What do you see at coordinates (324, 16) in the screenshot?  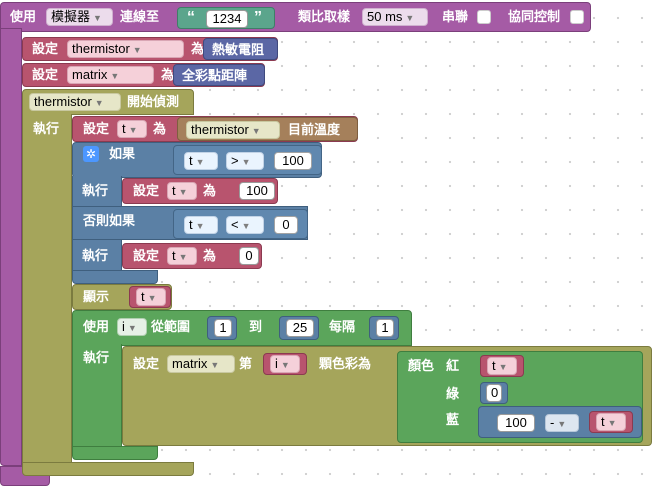 I see `sample-label: 類比取樣` at bounding box center [324, 16].